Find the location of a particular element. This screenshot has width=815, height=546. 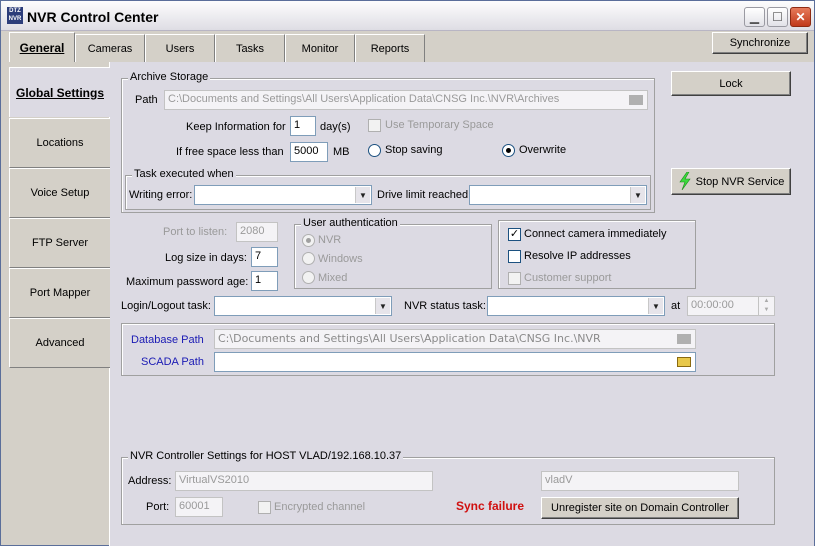

sidebar-item-ftp-server: FTP Server is located at coordinates (59, 243).